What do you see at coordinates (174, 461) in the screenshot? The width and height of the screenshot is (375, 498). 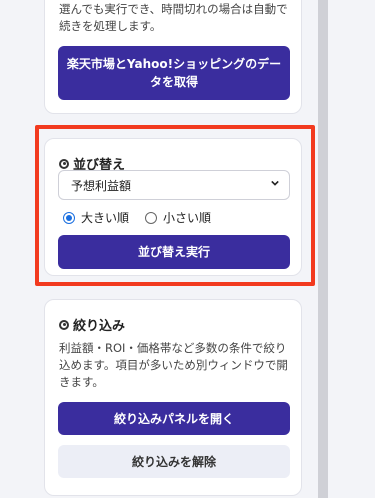 I see `clear-filter-button: 絞り込みを解除` at bounding box center [174, 461].